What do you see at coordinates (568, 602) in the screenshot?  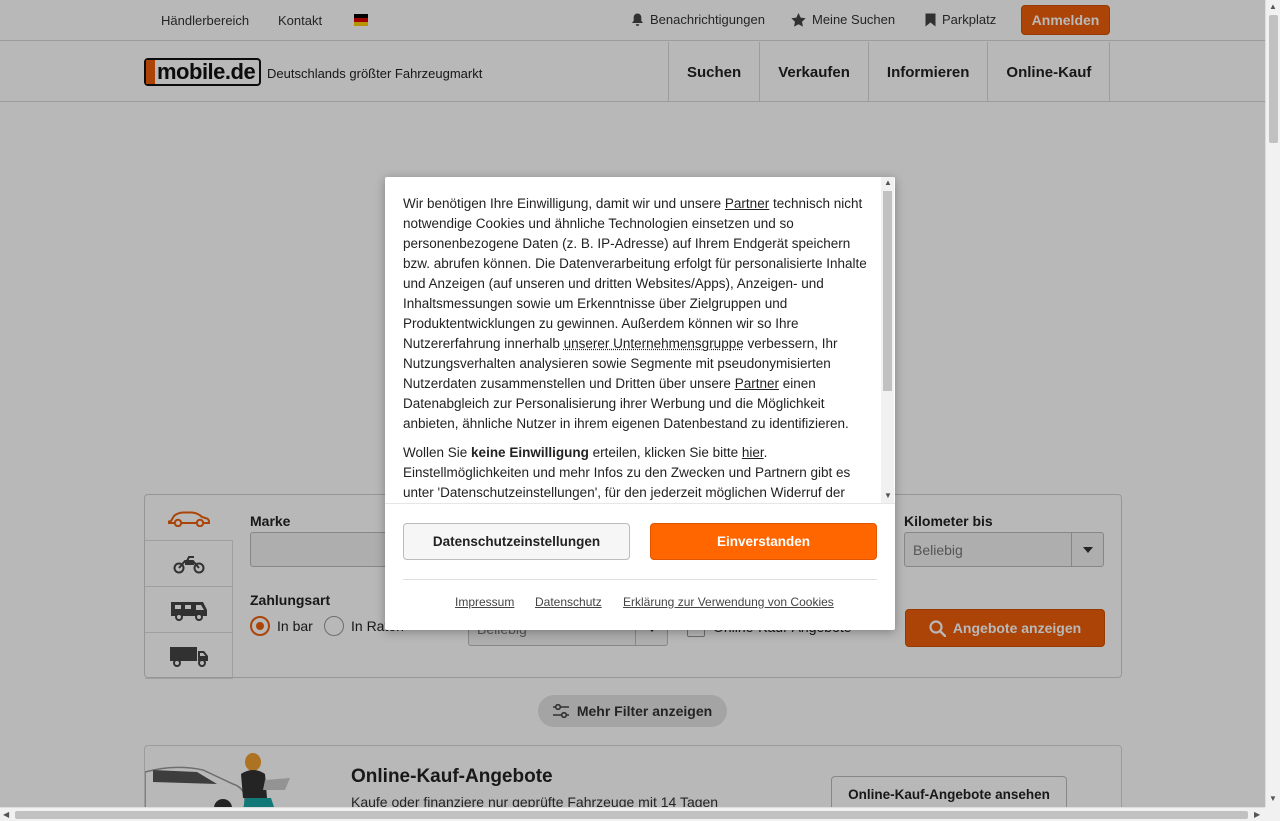 I see `privacy-link: Datenschutz` at bounding box center [568, 602].